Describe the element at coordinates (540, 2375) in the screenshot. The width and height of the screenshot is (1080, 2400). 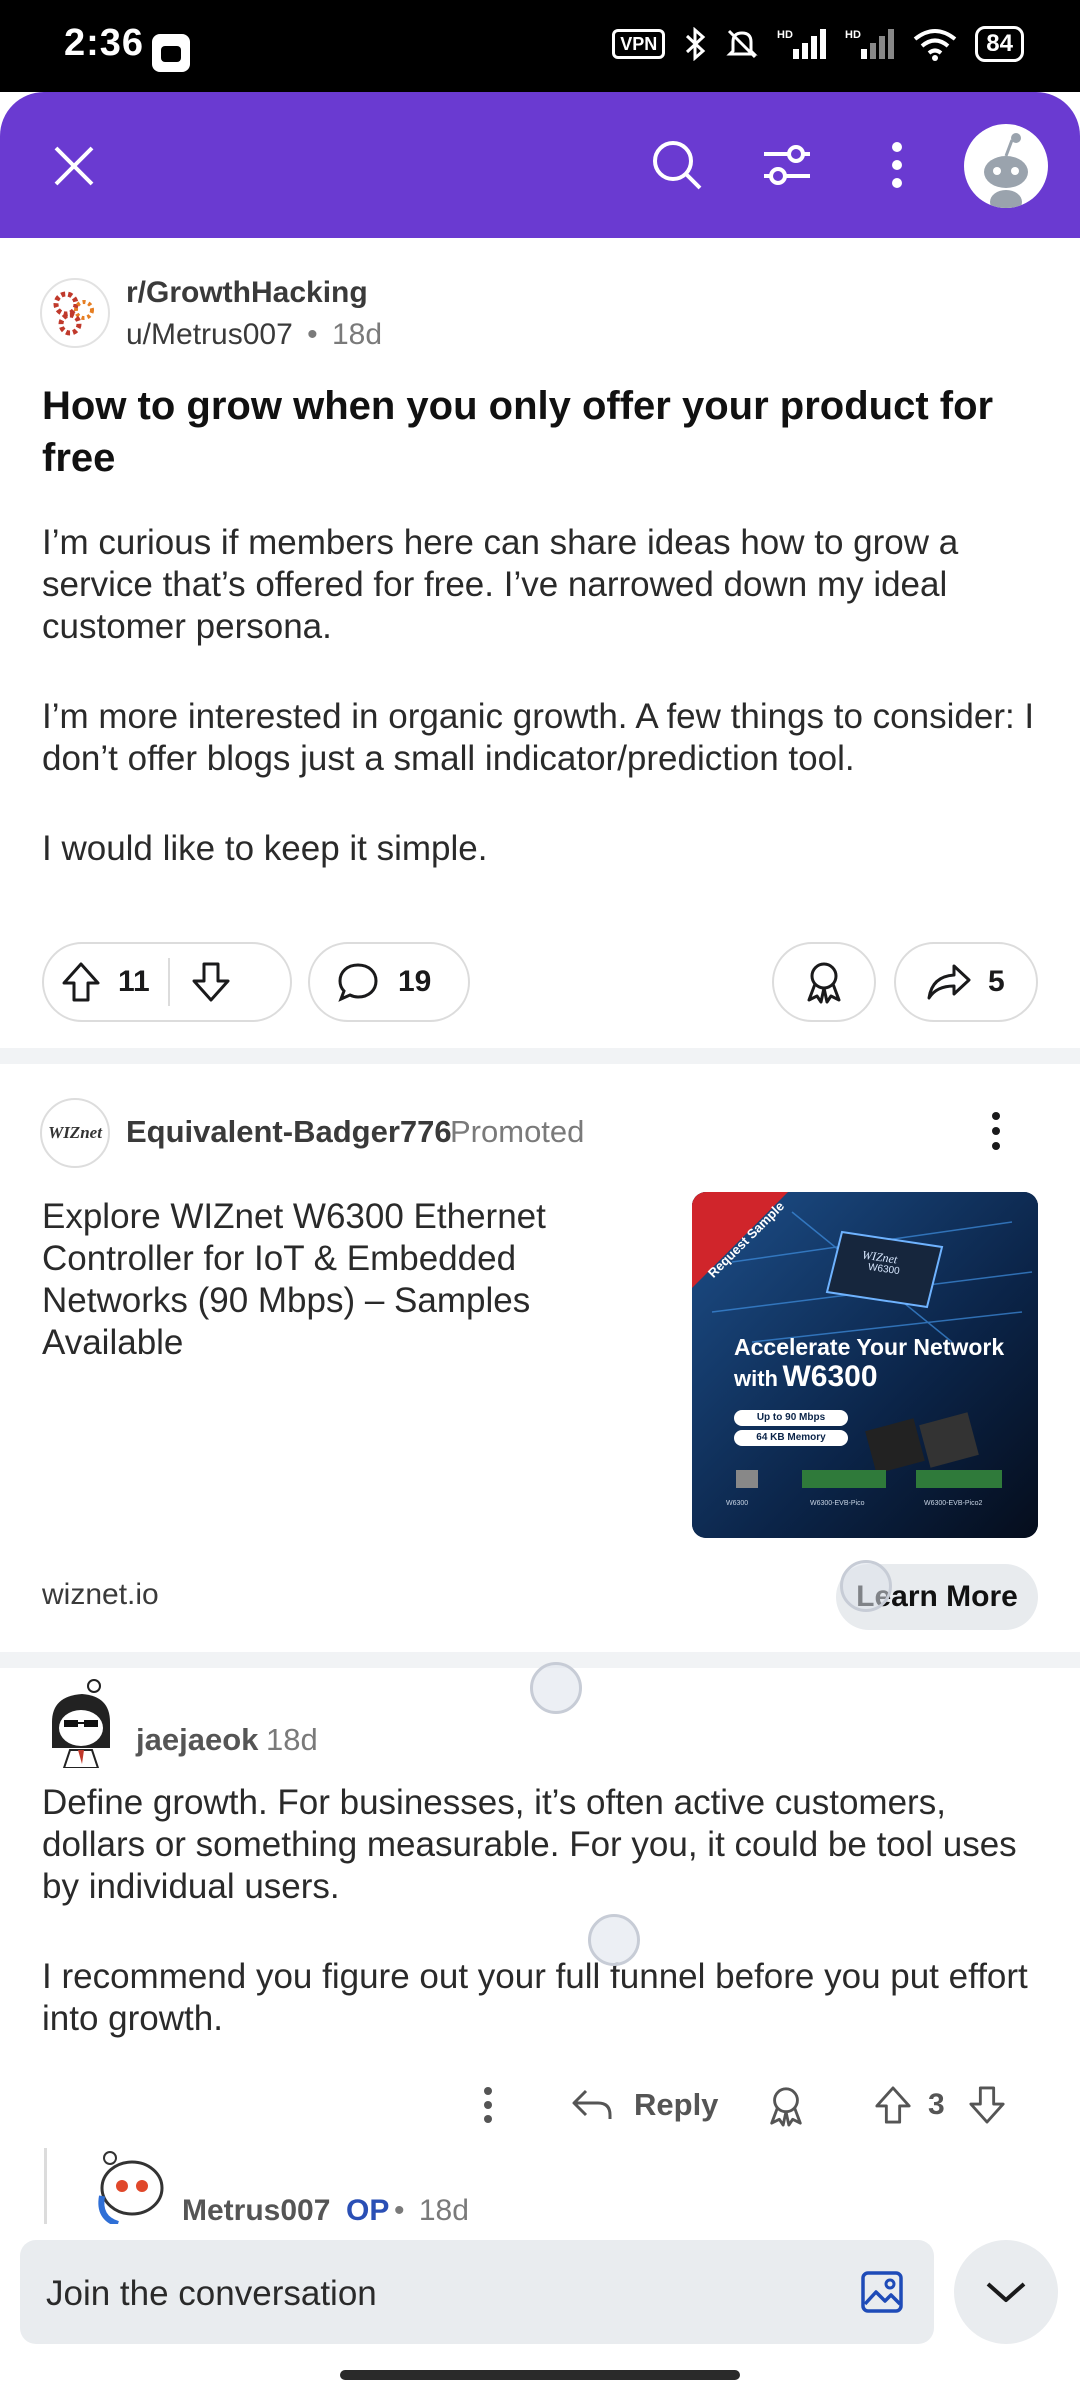
I see `home-indicator` at that location.